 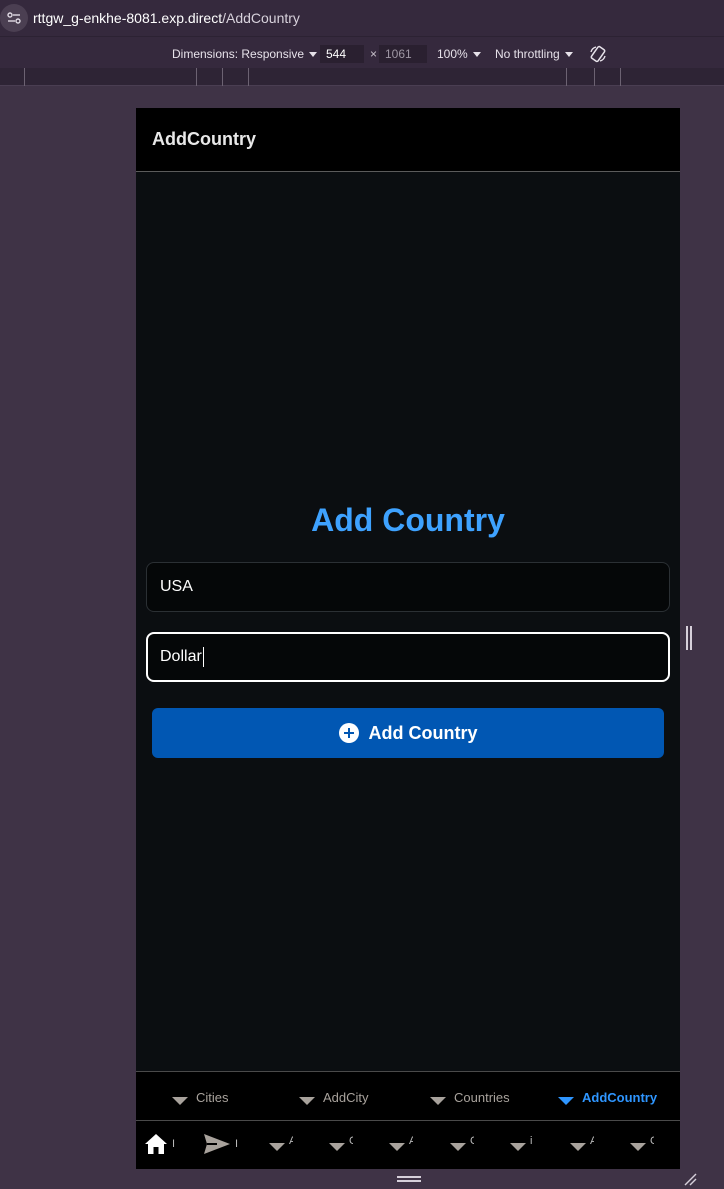 What do you see at coordinates (408, 587) in the screenshot?
I see `country-name-input: USA` at bounding box center [408, 587].